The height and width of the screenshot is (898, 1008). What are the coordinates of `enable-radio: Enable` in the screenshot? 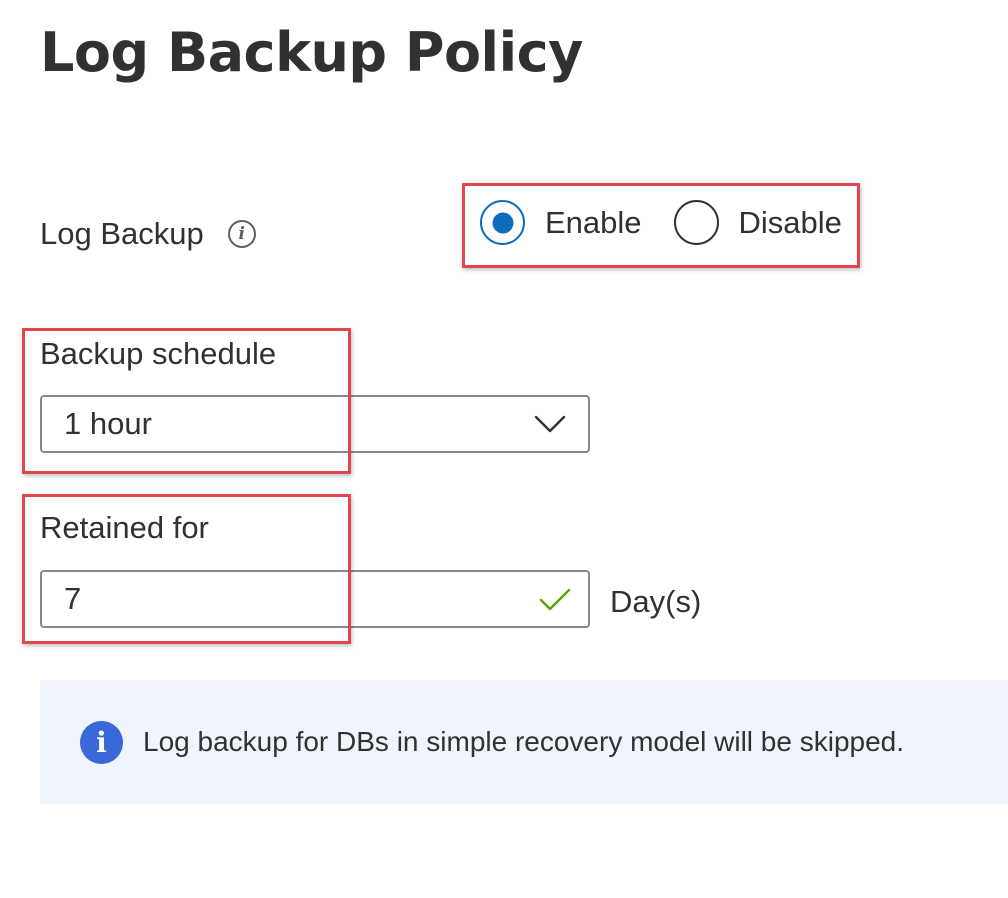 It's located at (561, 222).